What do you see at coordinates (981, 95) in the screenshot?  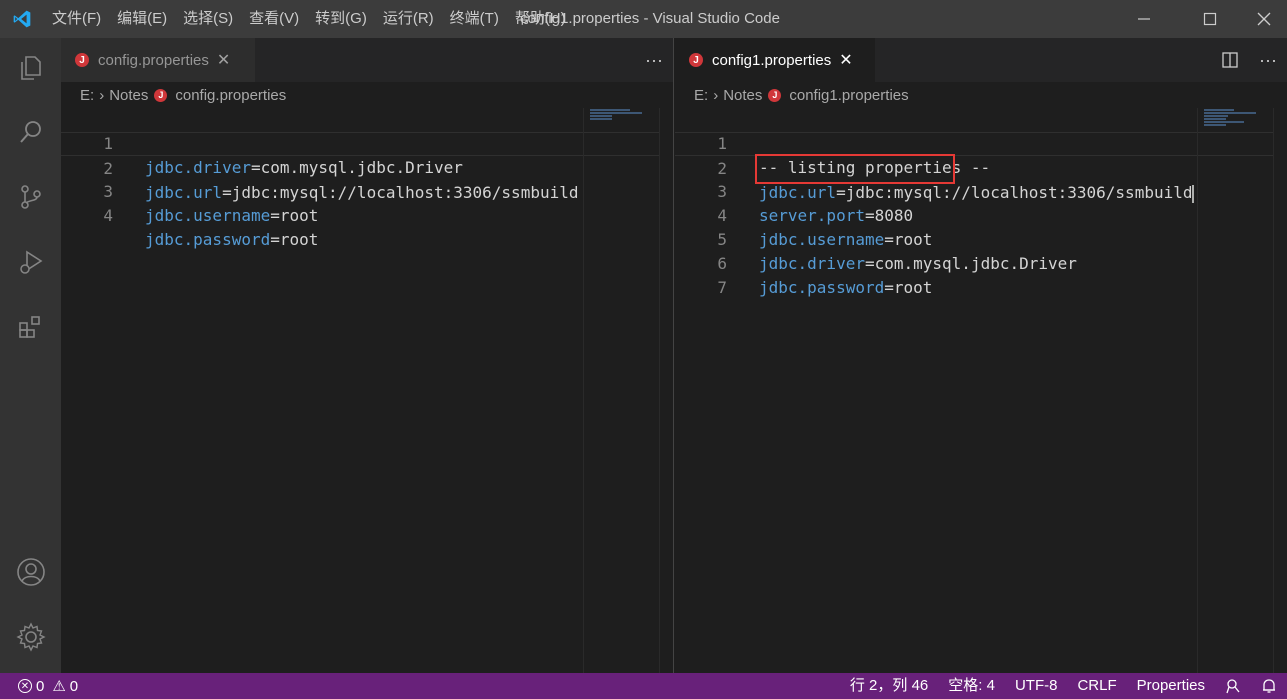 I see `breadcrumb: E: › Notes J config1.properties` at bounding box center [981, 95].